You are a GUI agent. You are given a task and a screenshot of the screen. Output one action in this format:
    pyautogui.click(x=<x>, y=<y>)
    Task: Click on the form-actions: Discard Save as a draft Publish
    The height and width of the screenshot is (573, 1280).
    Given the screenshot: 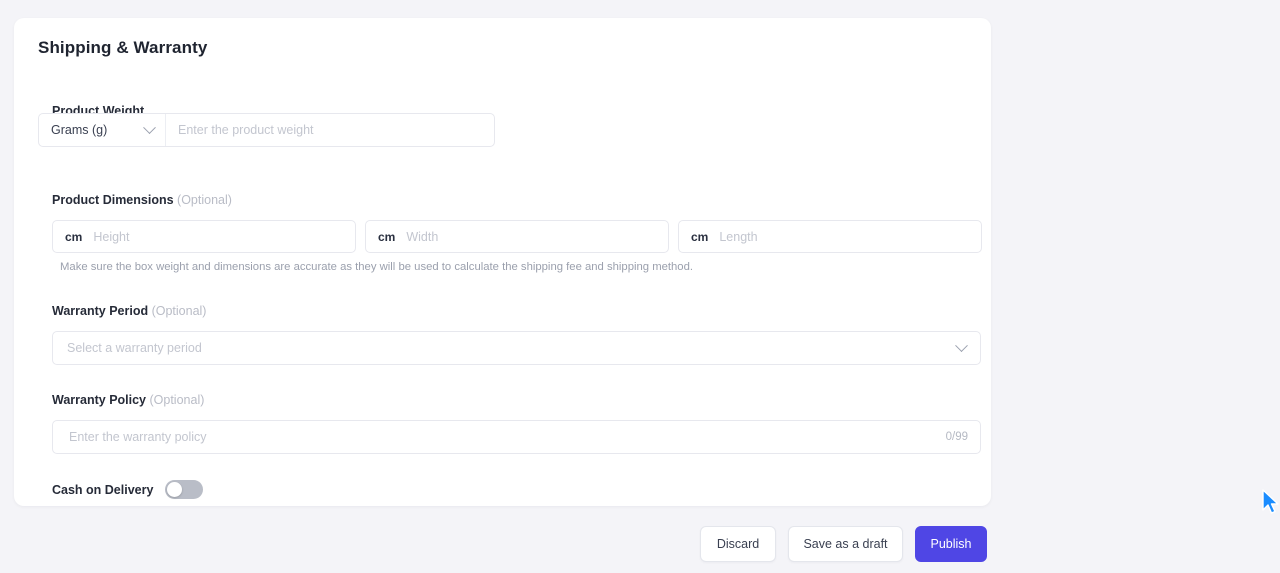 What is the action you would take?
    pyautogui.click(x=843, y=544)
    